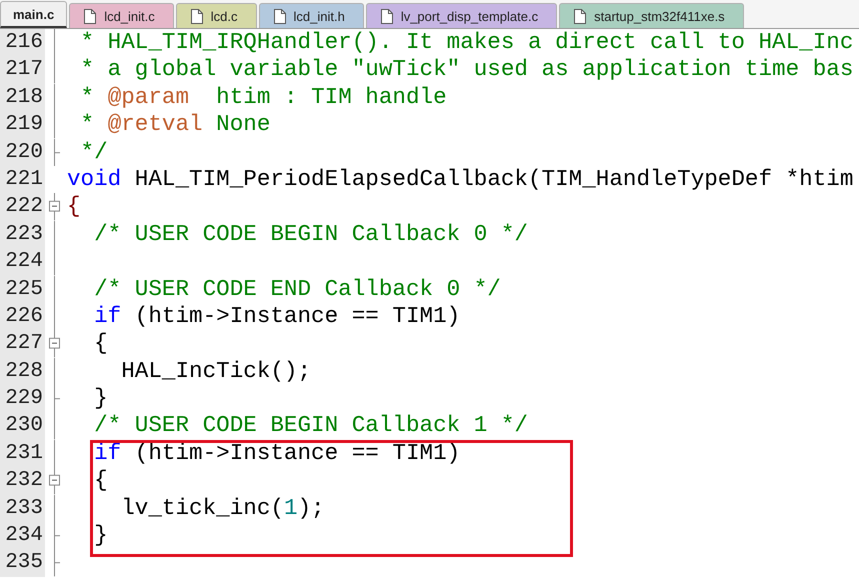 This screenshot has height=578, width=859. Describe the element at coordinates (297, 289) in the screenshot. I see `code-line: /* USER CODE END Callback 0 */` at that location.